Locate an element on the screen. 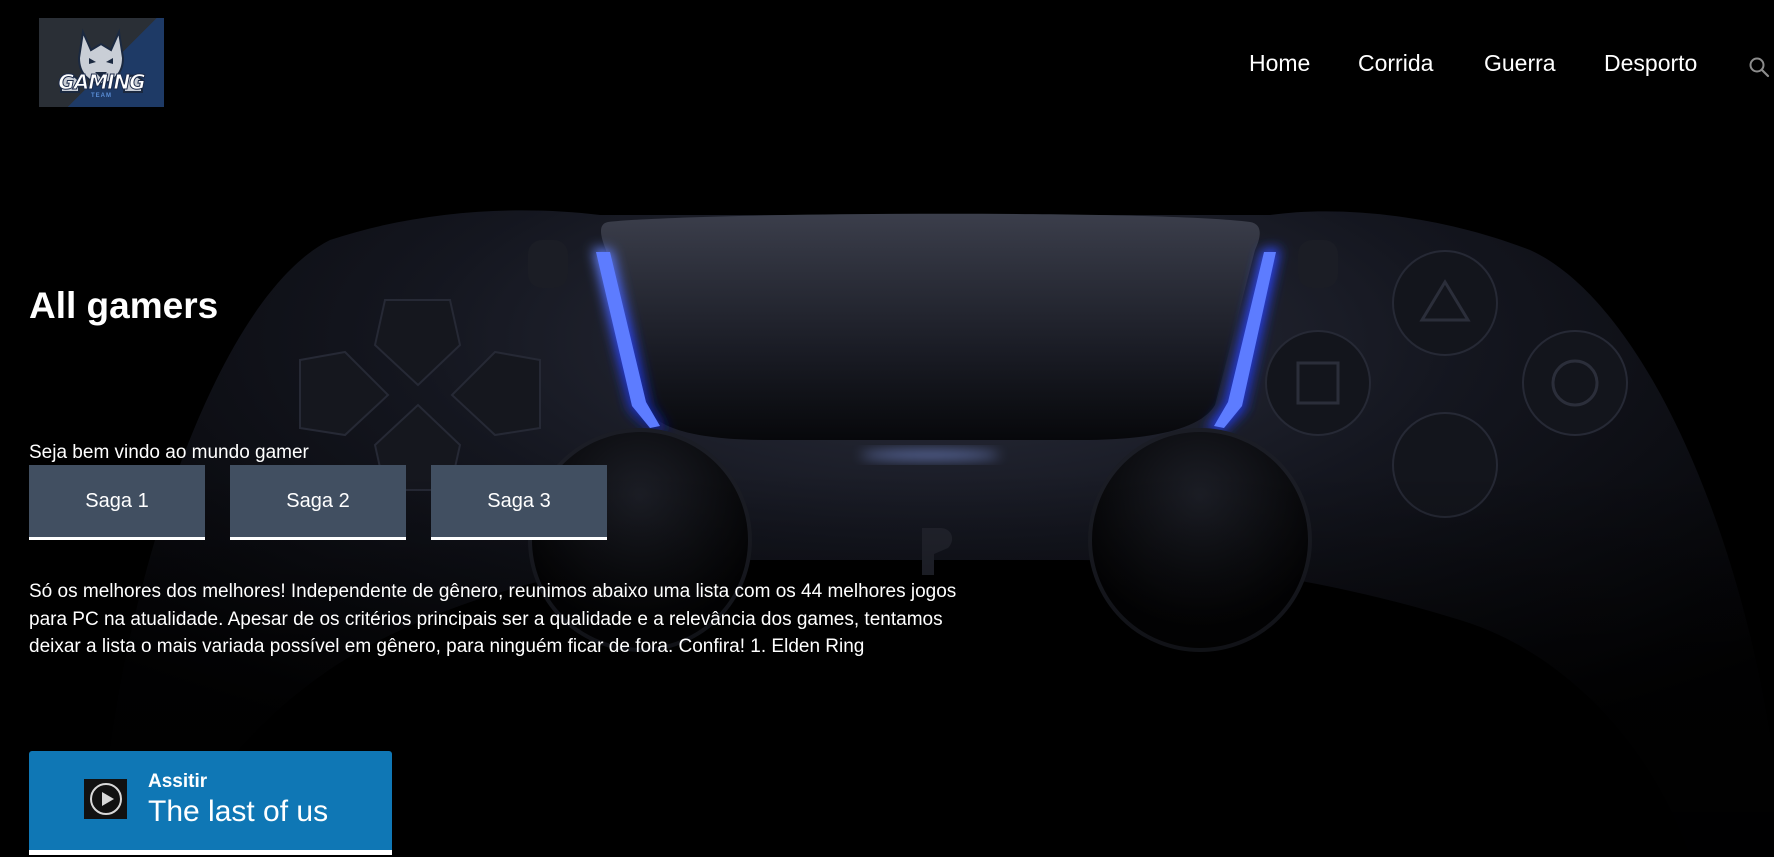 Image resolution: width=1774 pixels, height=857 pixels. play-button is located at coordinates (105, 799).